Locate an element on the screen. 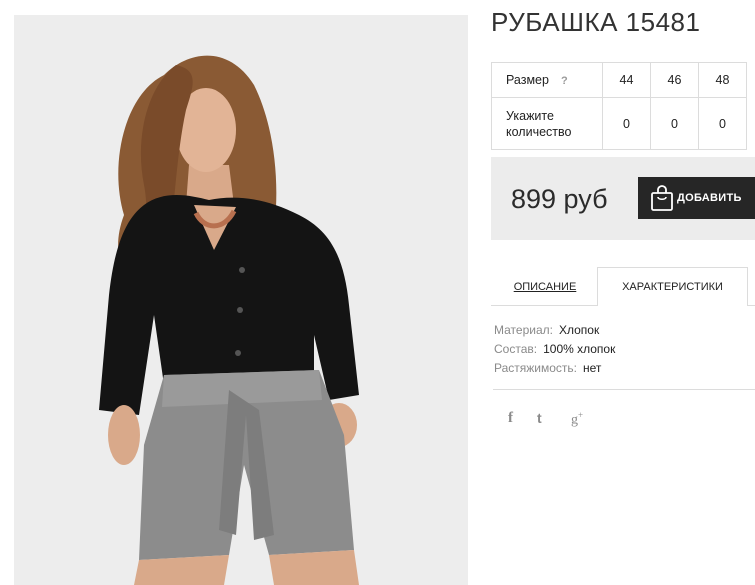 This screenshot has width=755, height=585. spec-stretch: Растяжимость: нет is located at coordinates (554, 368).